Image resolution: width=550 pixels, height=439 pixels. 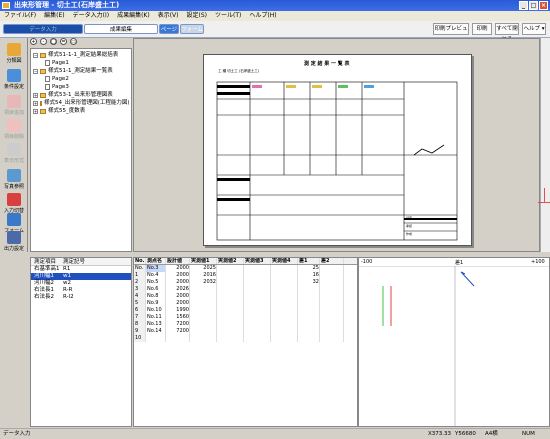 What do you see at coordinates (140, 317) in the screenshot?
I see `grid-cell: 7` at bounding box center [140, 317].